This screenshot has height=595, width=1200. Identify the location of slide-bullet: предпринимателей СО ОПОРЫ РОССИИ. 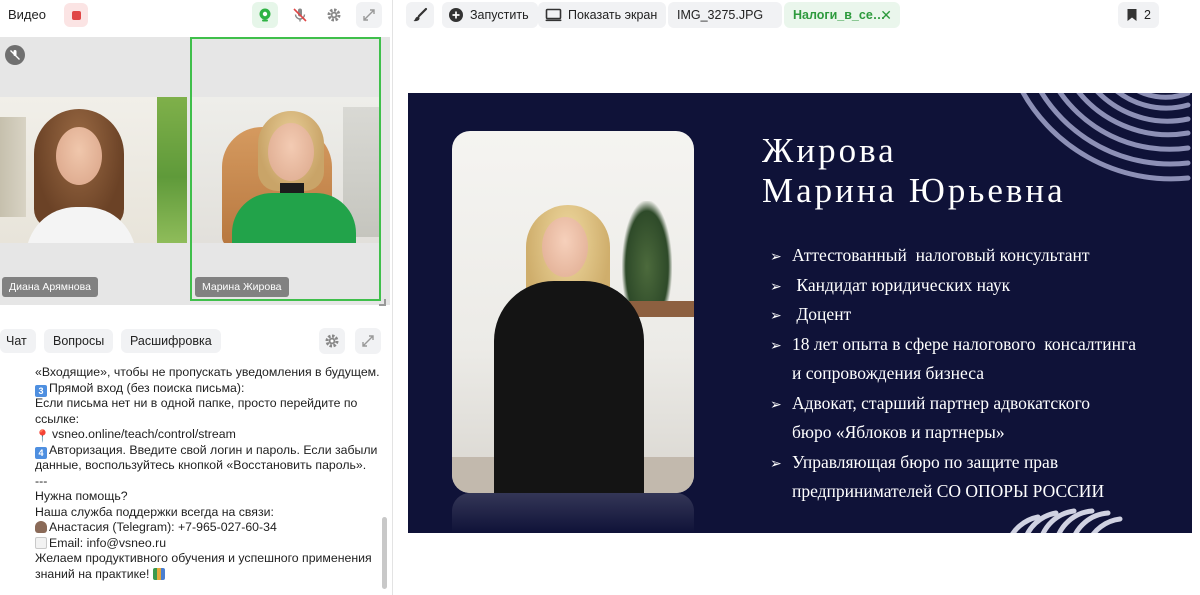
(937, 491).